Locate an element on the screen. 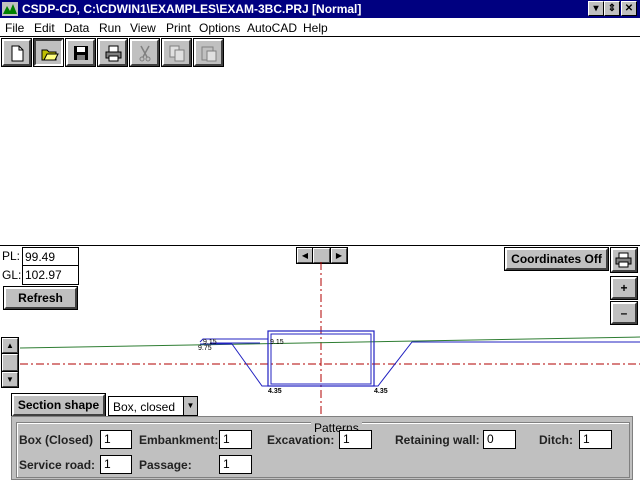 This screenshot has width=640, height=480. save-button is located at coordinates (80, 52).